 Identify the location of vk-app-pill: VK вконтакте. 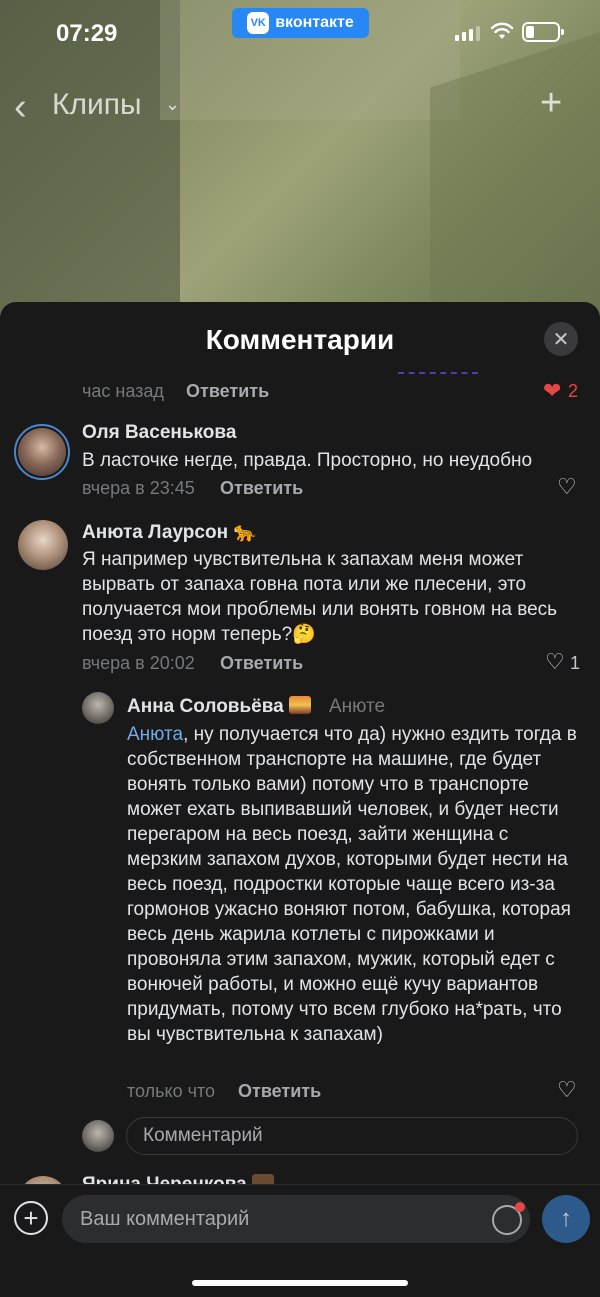
(300, 23).